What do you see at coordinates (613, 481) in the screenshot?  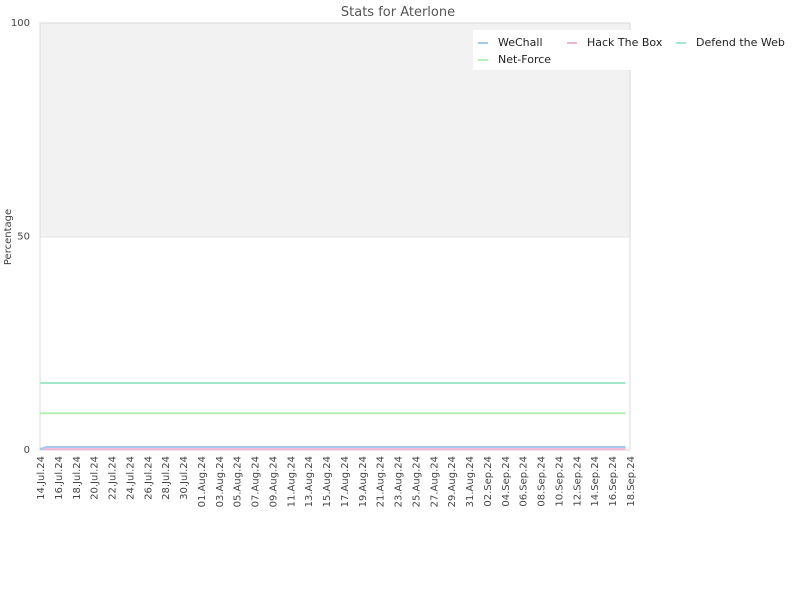 I see `x-tick-label: 16.Sep.24` at bounding box center [613, 481].